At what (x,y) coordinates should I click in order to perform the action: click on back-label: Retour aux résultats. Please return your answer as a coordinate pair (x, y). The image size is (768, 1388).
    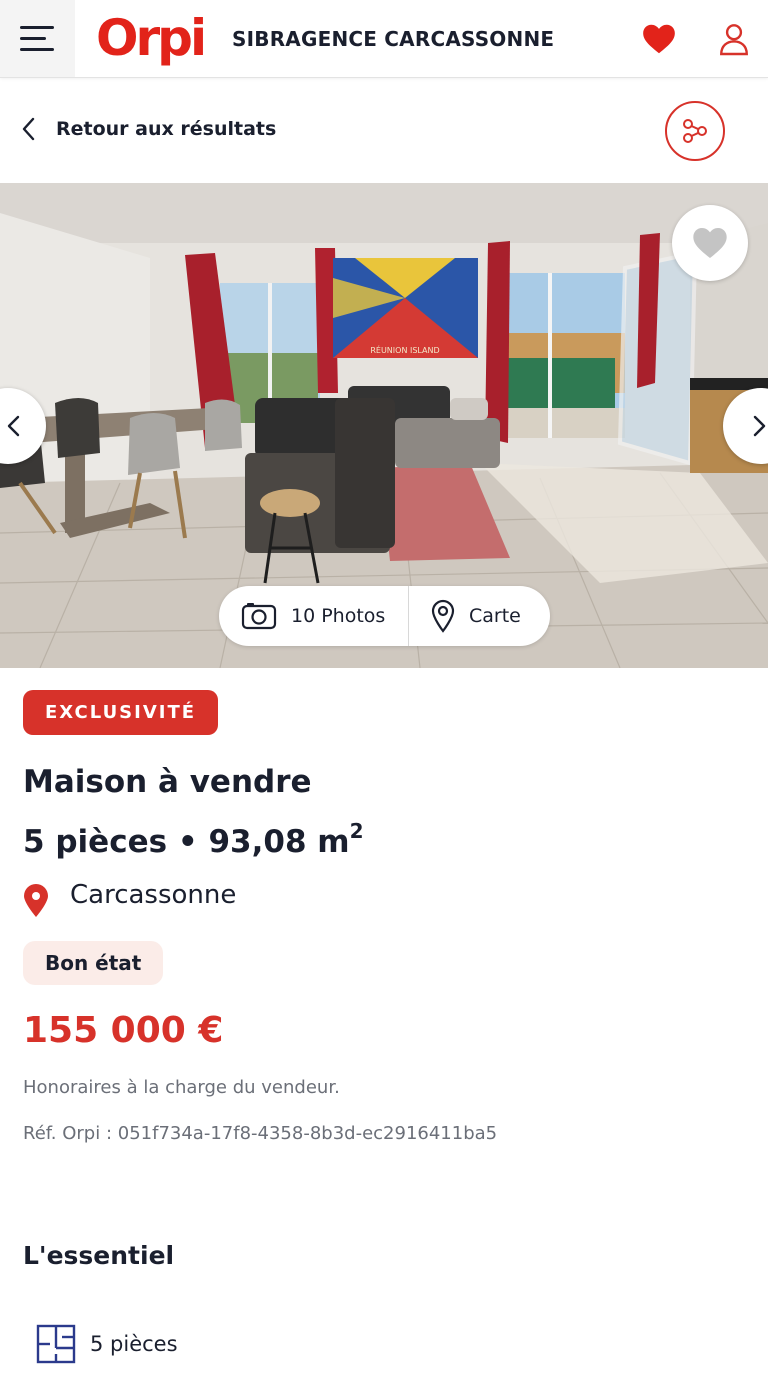
    Looking at the image, I should click on (166, 129).